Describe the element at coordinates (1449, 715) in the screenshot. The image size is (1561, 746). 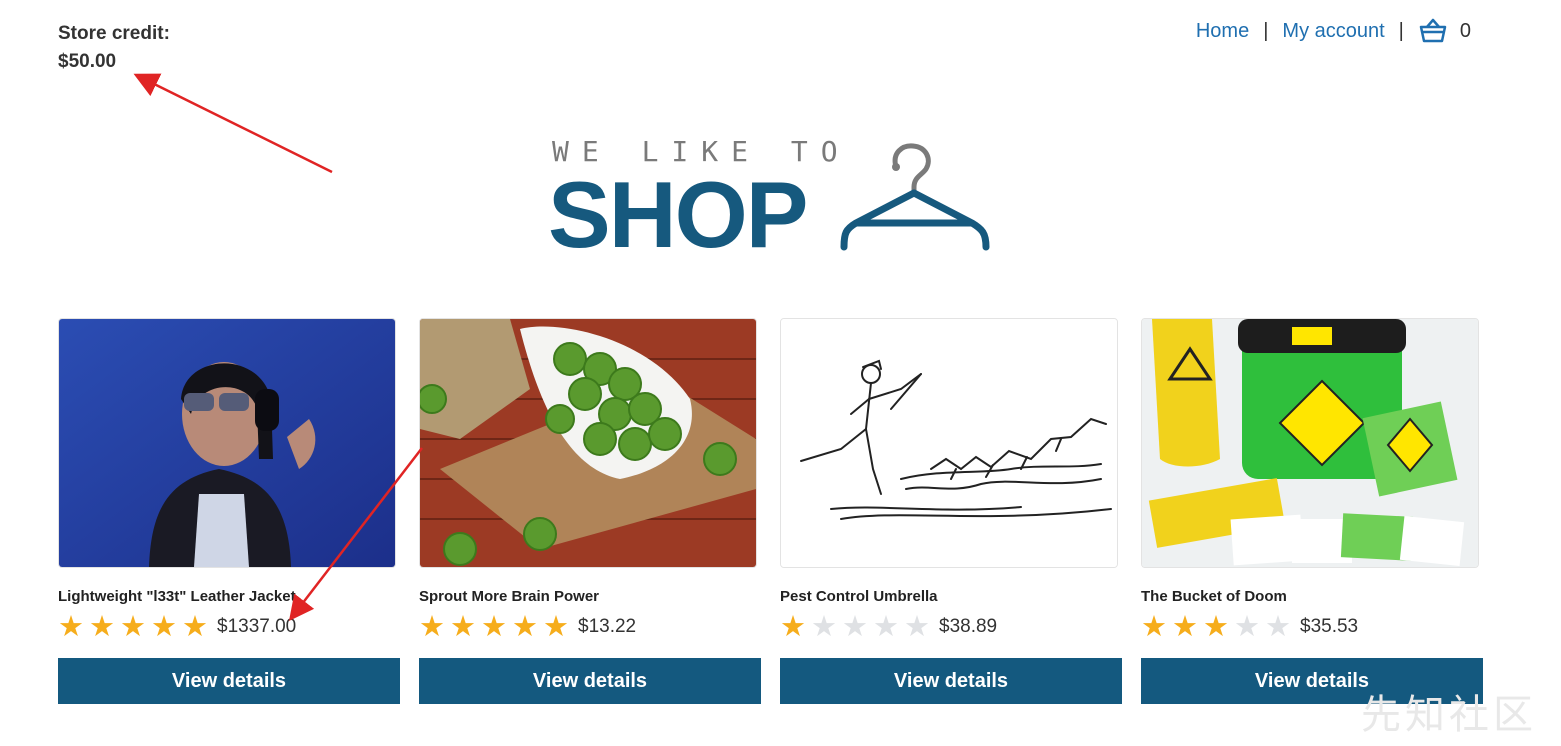
I see `watermark: 先知社区` at that location.